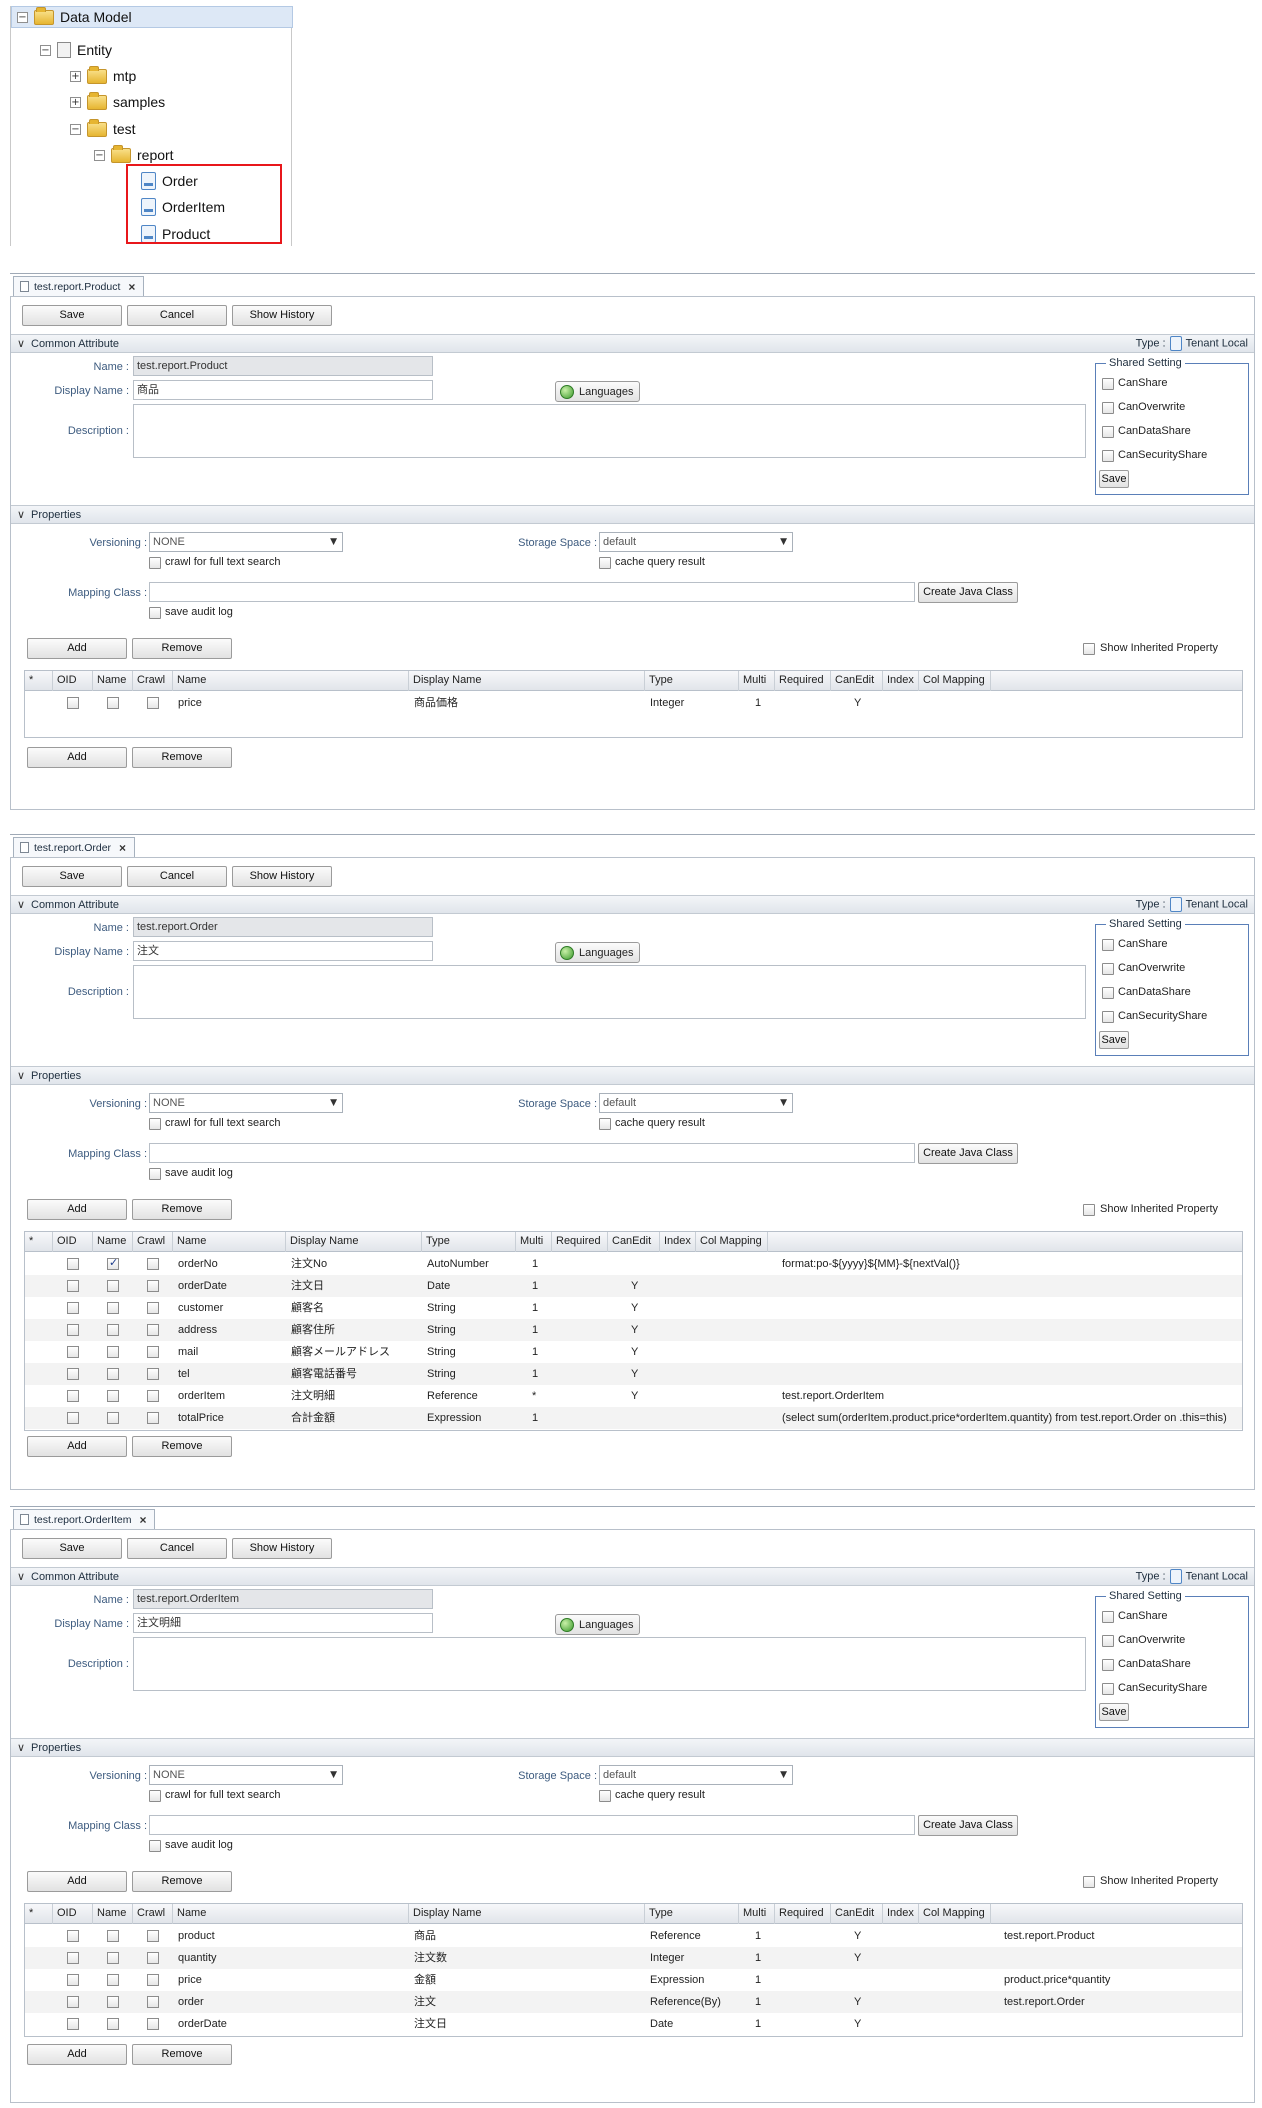 The height and width of the screenshot is (2108, 1262). I want to click on tree-root-data-model: − Data Model, so click(152, 17).